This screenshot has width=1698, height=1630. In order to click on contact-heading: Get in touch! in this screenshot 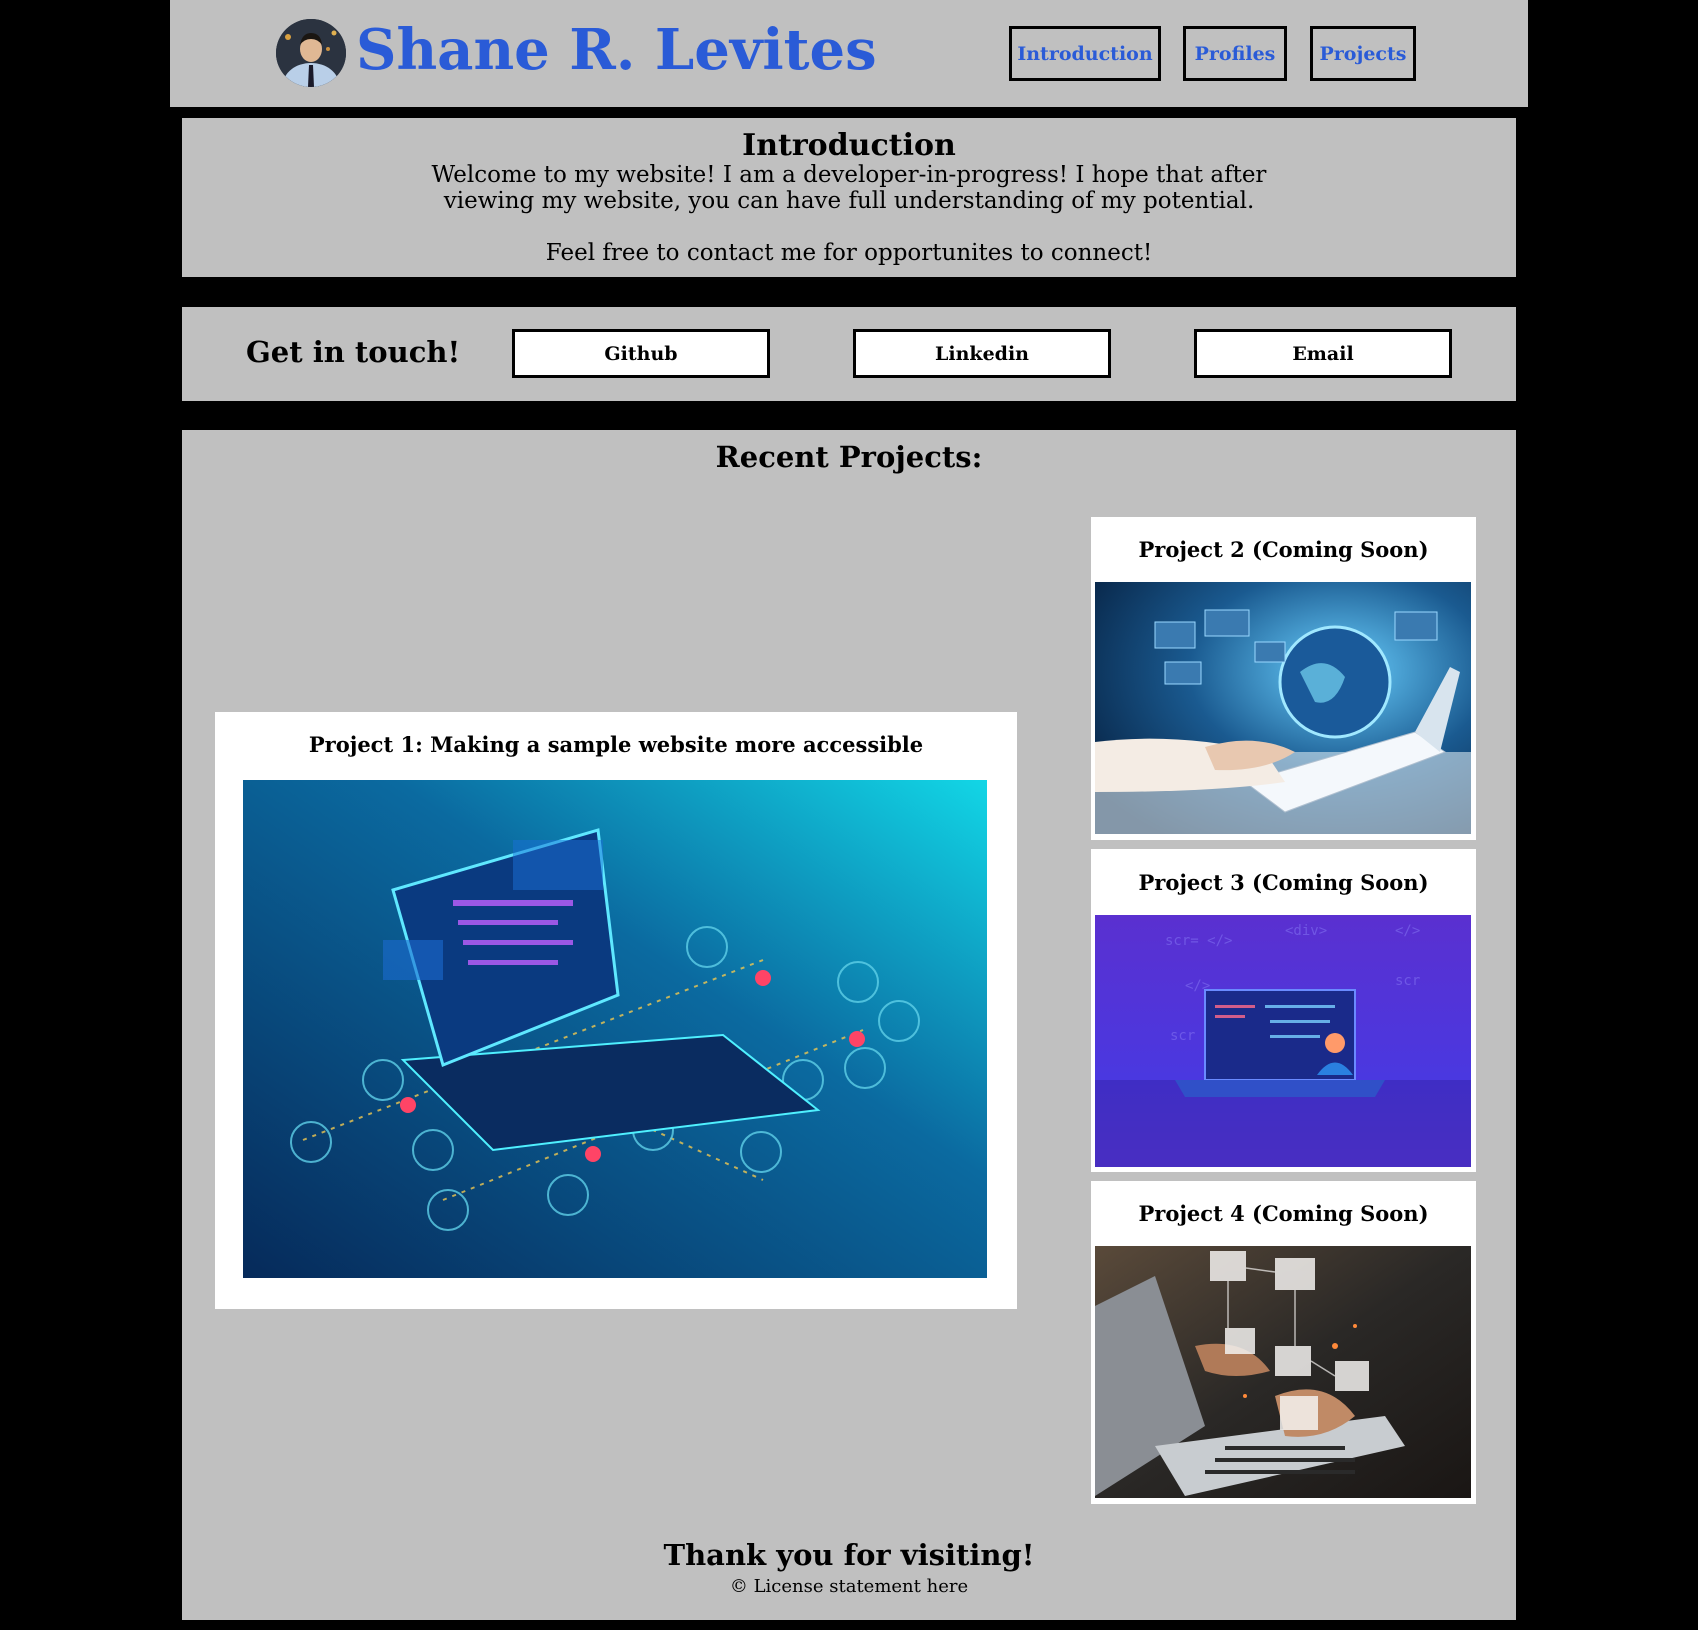, I will do `click(353, 352)`.